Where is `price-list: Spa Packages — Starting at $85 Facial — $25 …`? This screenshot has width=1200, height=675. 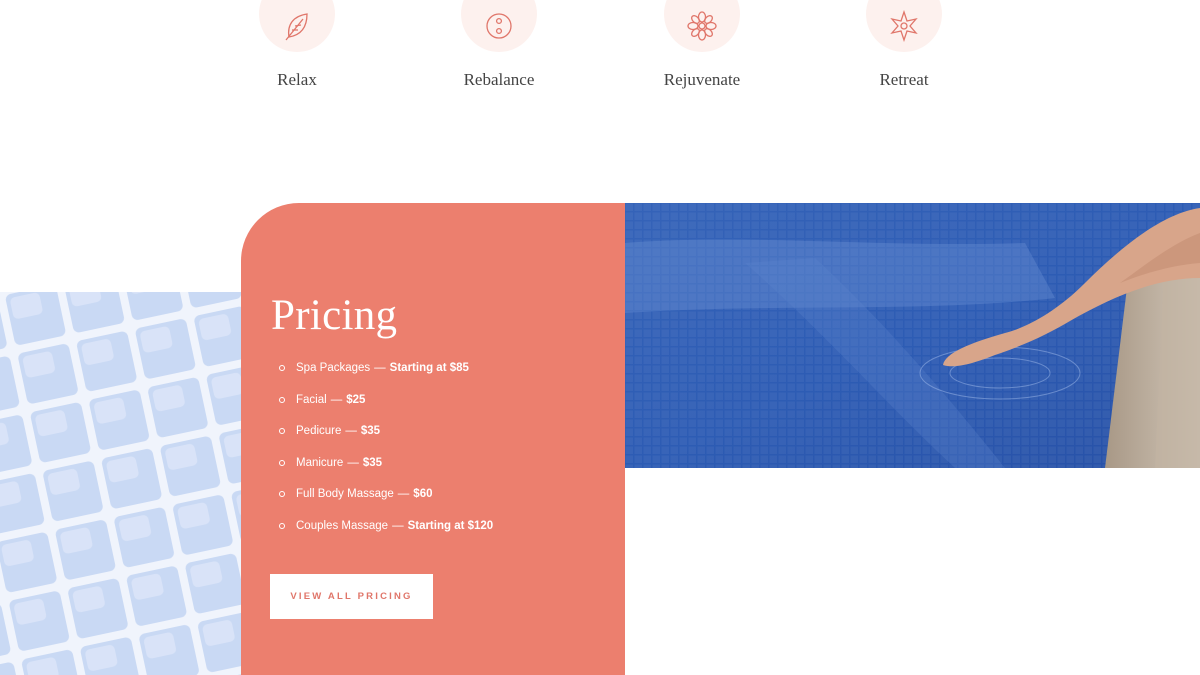
price-list: Spa Packages — Starting at $85 Facial — $25 … is located at coordinates (382, 452).